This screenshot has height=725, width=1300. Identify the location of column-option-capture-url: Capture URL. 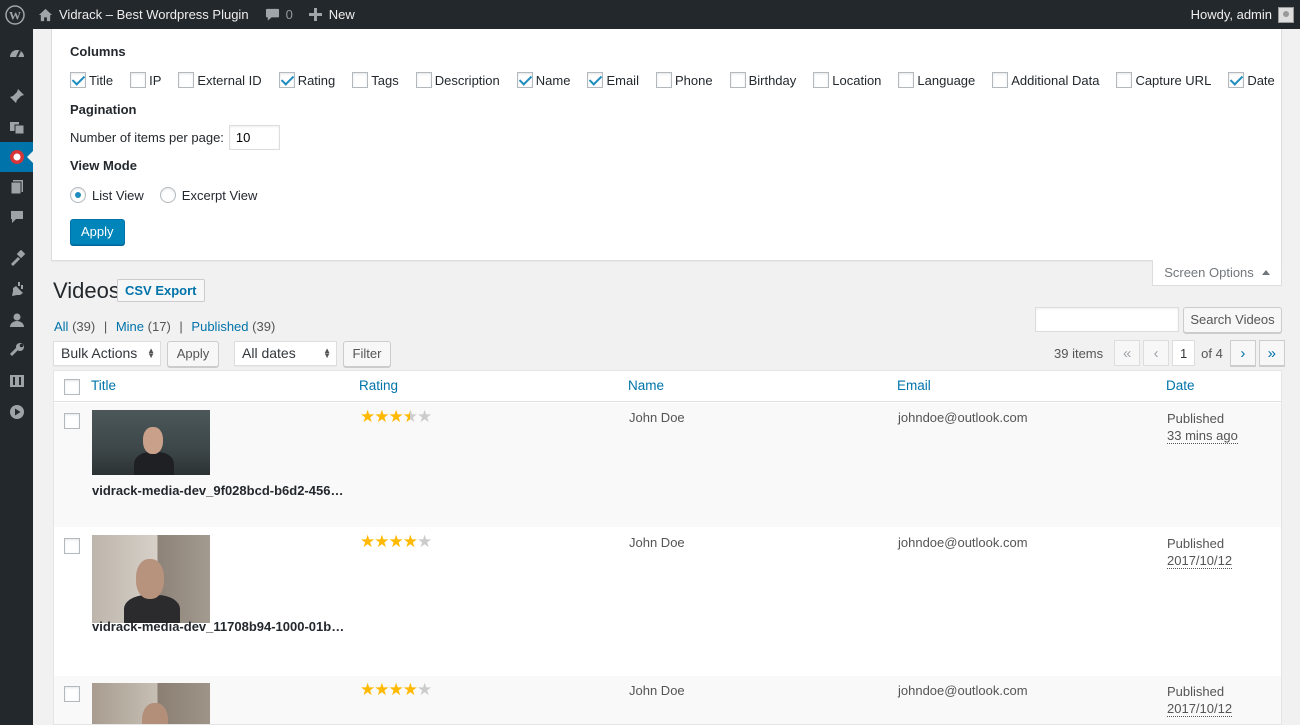
(1163, 80).